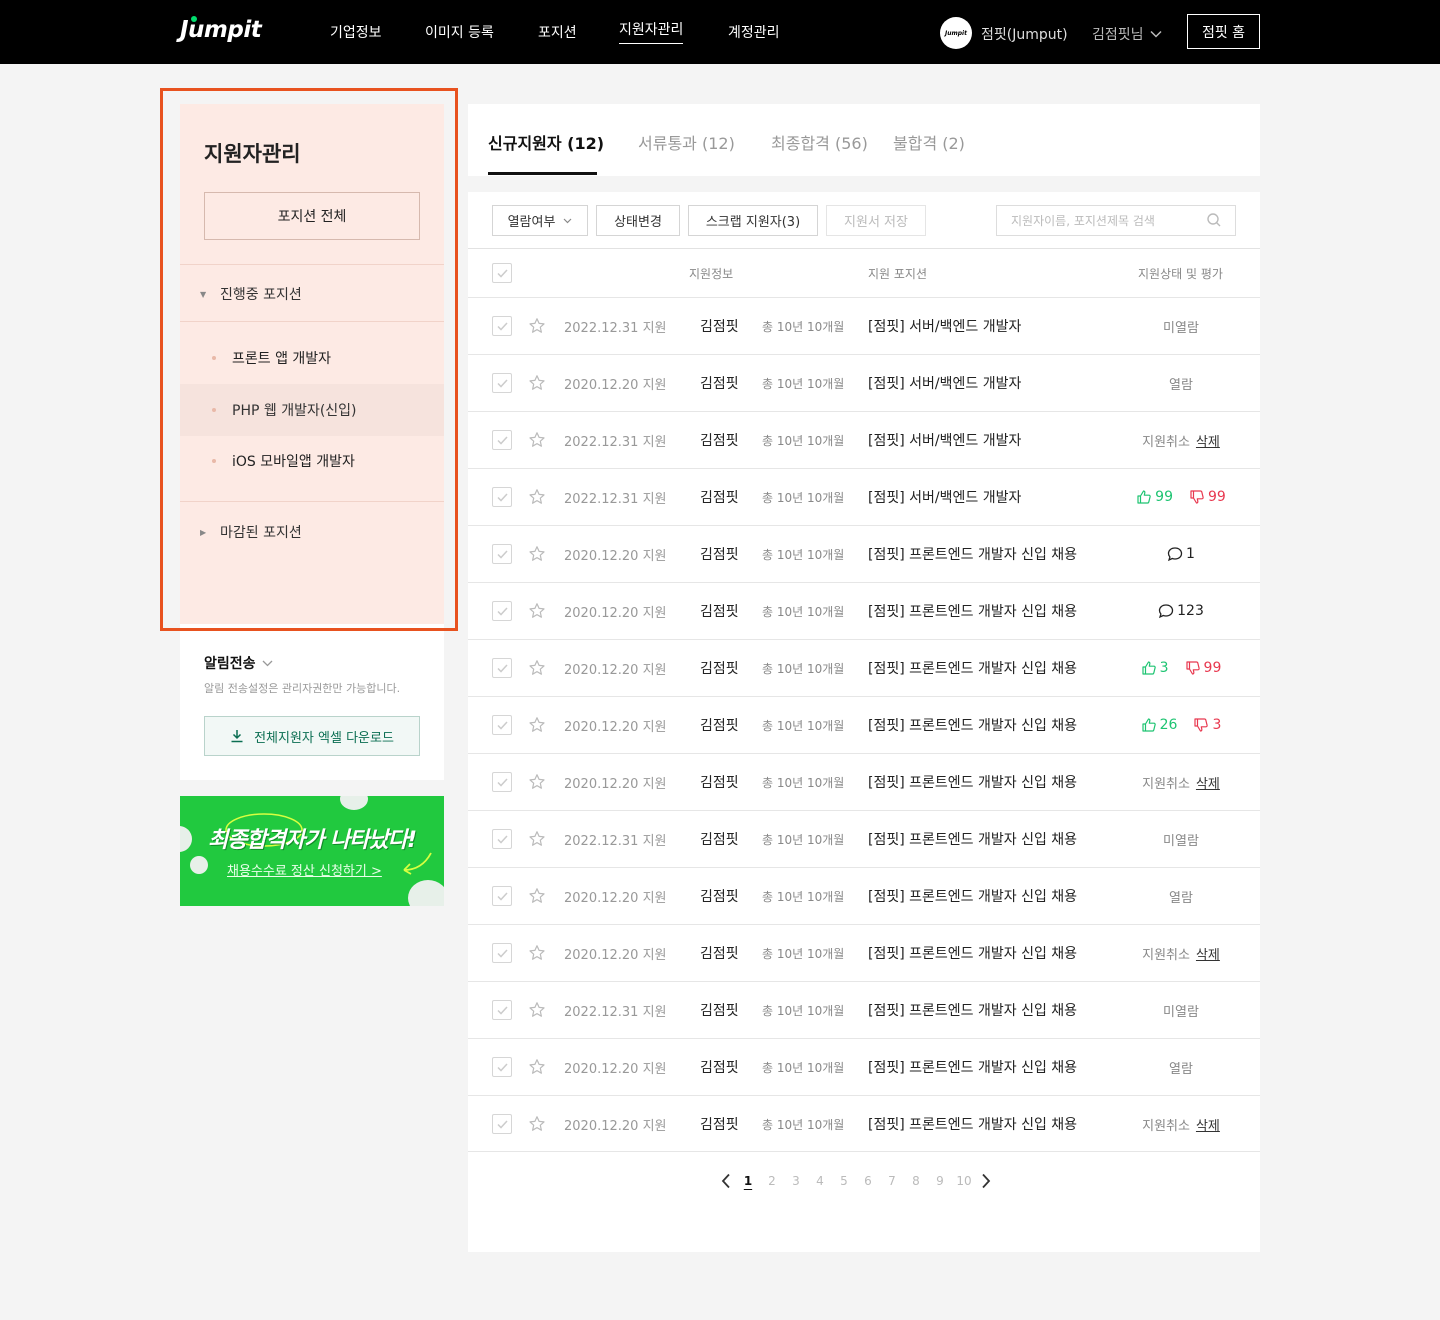  What do you see at coordinates (686, 142) in the screenshot?
I see `tab-document-passed: 서류통과 (12)` at bounding box center [686, 142].